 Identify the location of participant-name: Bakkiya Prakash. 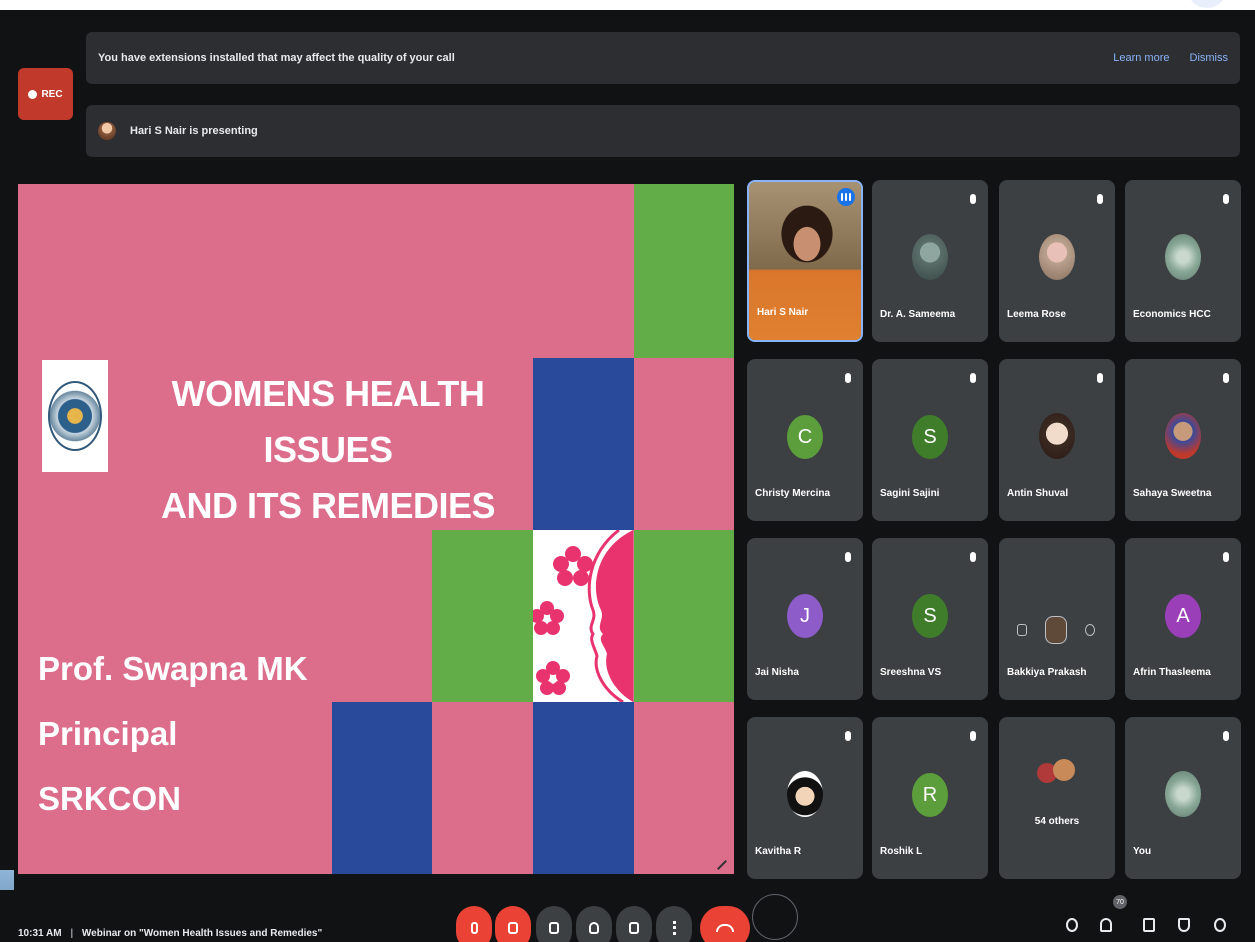
(1047, 672).